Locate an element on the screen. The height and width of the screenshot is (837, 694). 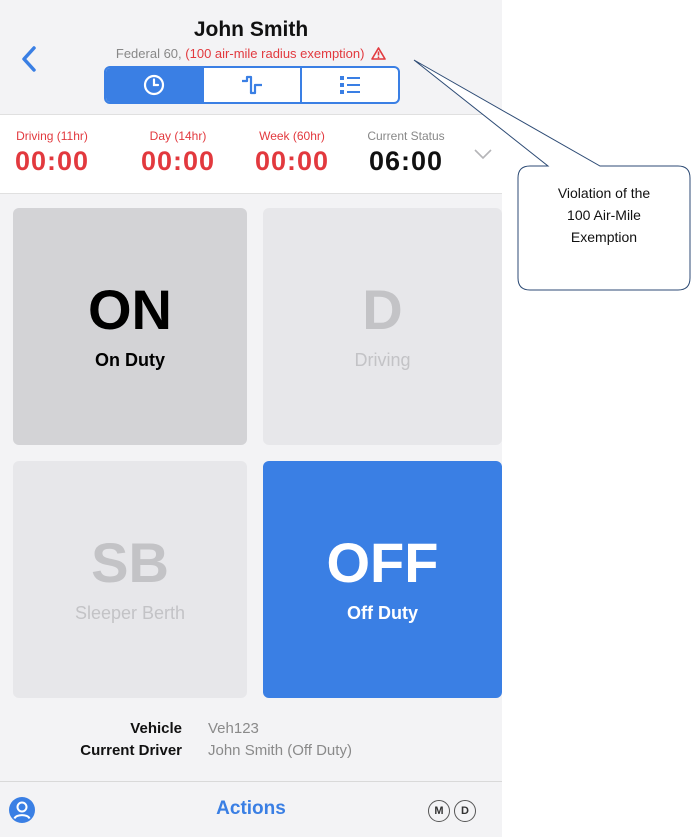
callout-text: Violation of the 100 Air-Mile Exemption is located at coordinates (604, 215).